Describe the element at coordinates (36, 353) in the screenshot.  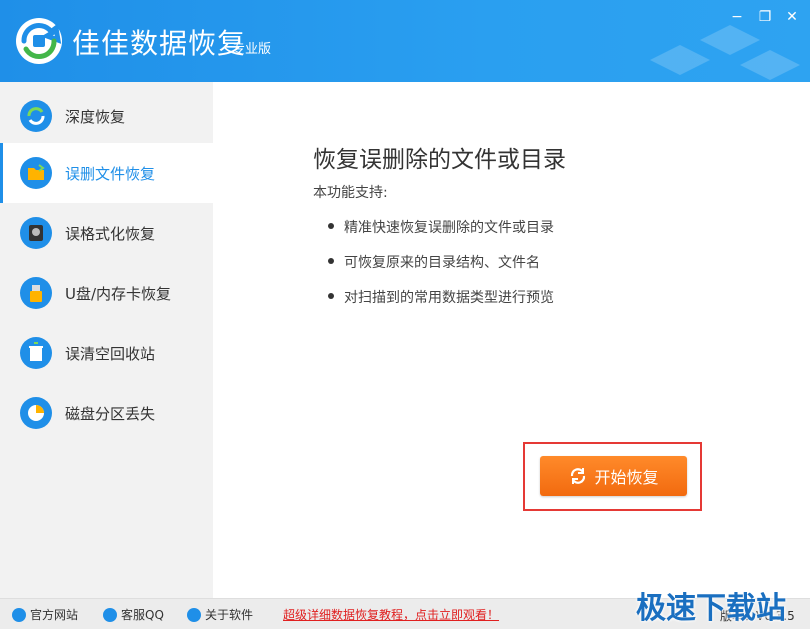
I see `recycle-bin-icon` at that location.